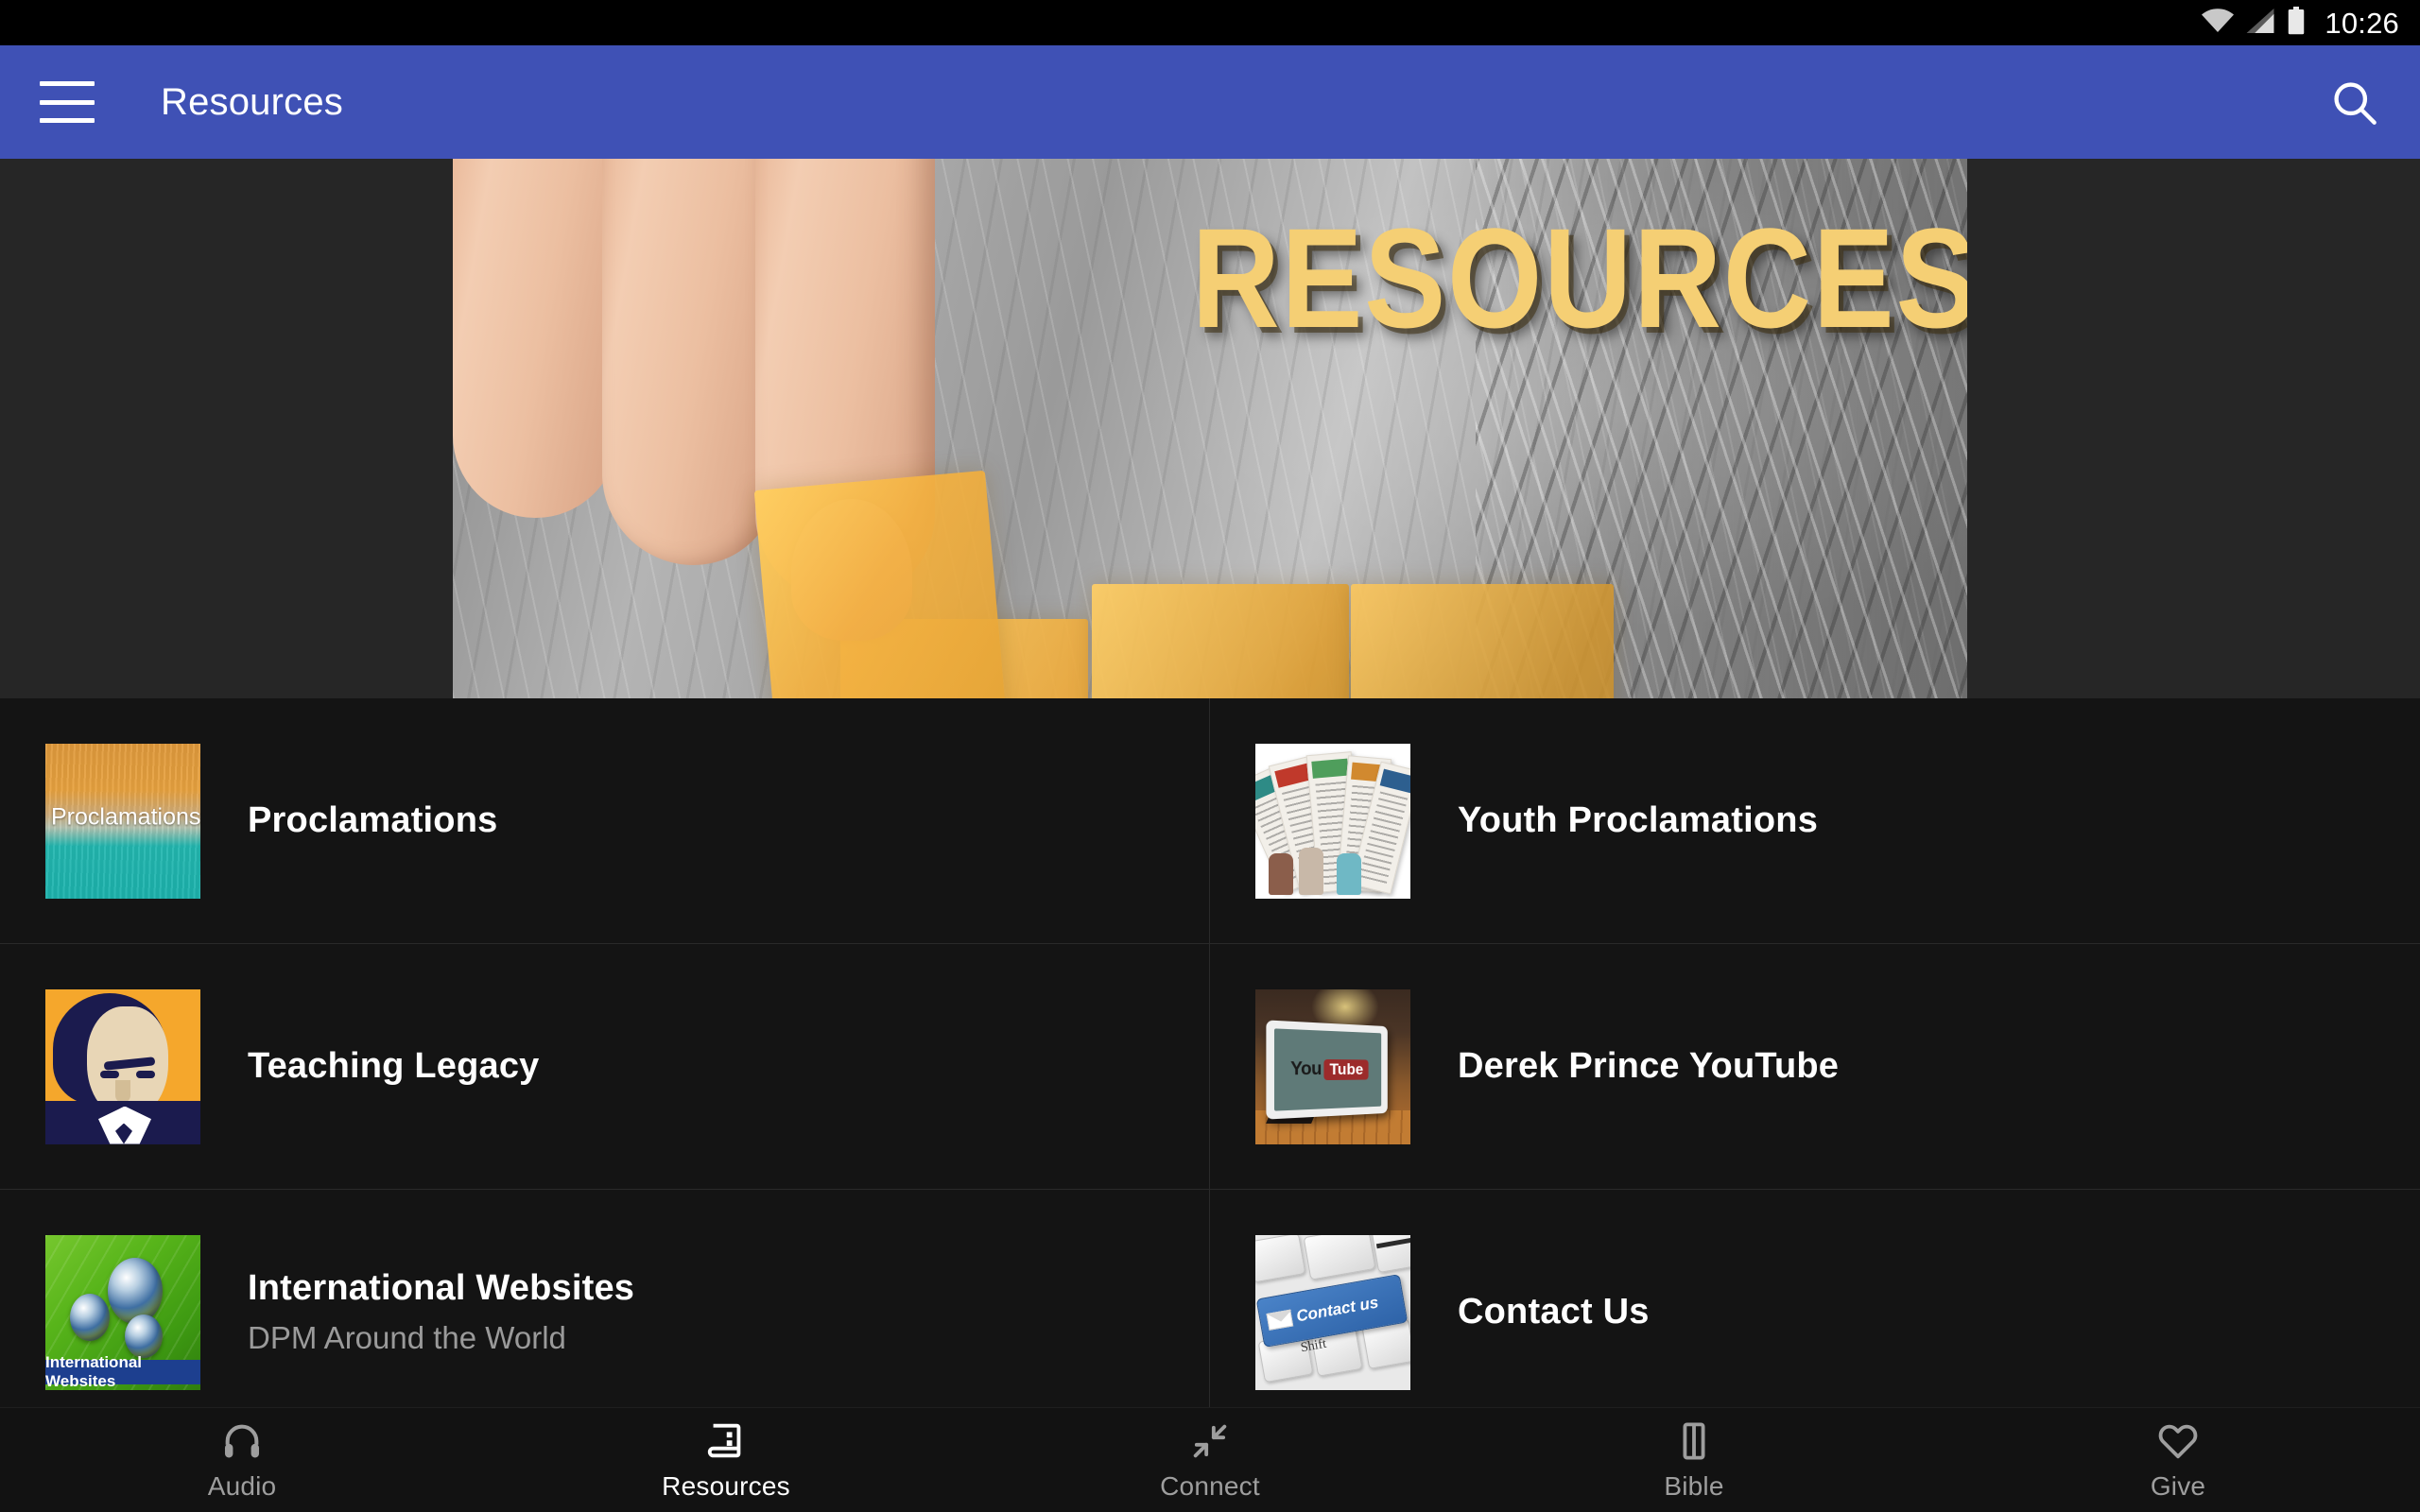 The width and height of the screenshot is (2420, 1512). I want to click on derek-prince-youtube-thumbnail: You Tube, so click(1332, 1066).